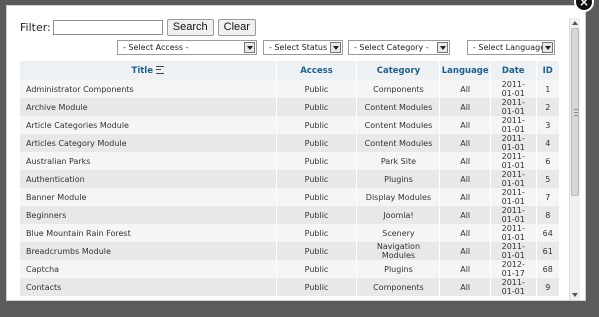 The height and width of the screenshot is (317, 599). I want to click on row-id: 68, so click(548, 269).